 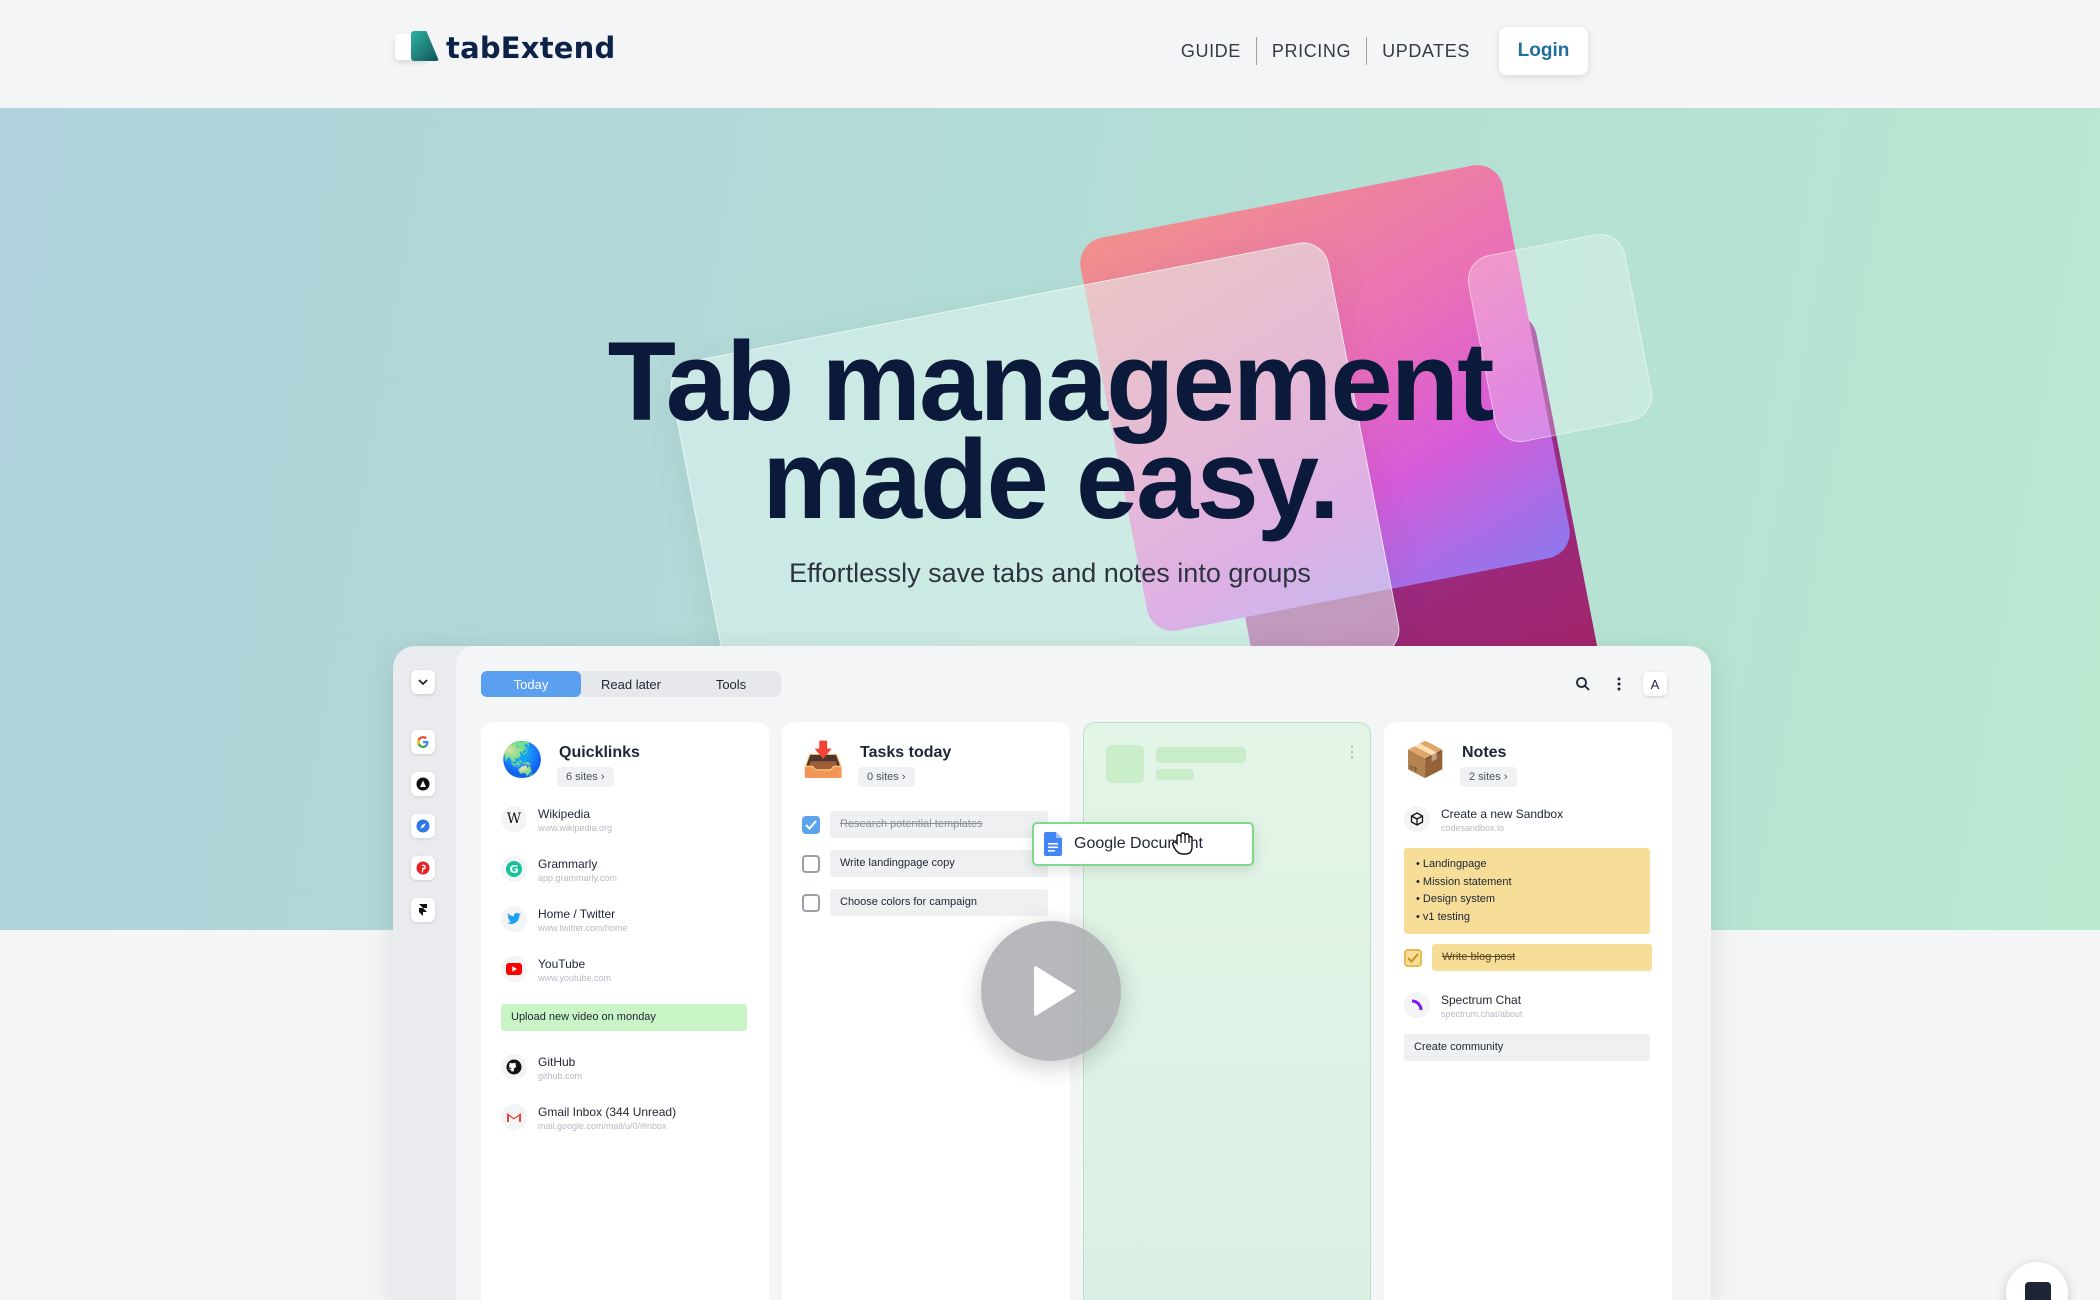 I want to click on link-url: www.wikipedia.org, so click(x=575, y=828).